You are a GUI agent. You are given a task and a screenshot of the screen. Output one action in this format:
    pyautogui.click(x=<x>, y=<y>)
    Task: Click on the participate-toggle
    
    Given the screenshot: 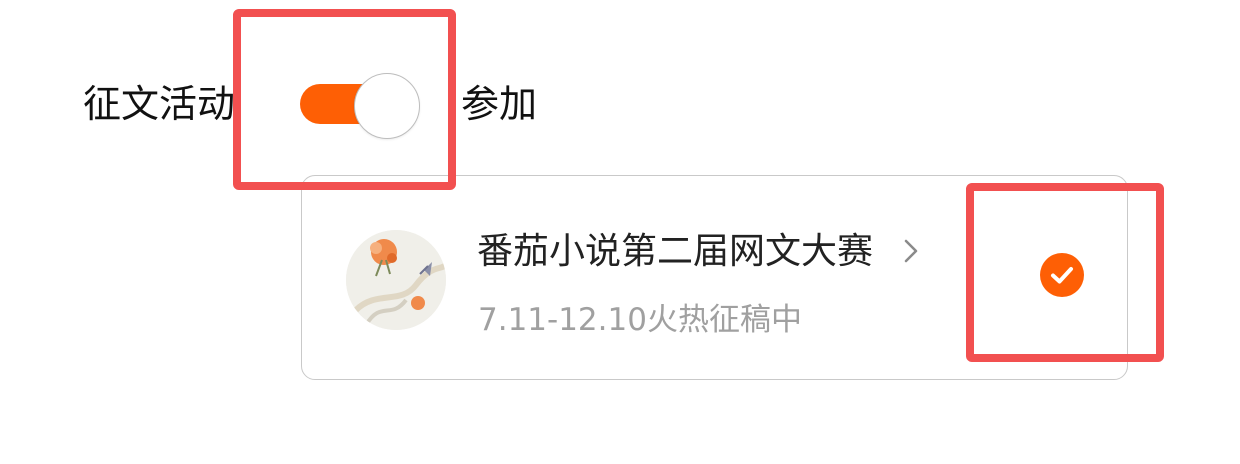 What is the action you would take?
    pyautogui.click(x=361, y=106)
    